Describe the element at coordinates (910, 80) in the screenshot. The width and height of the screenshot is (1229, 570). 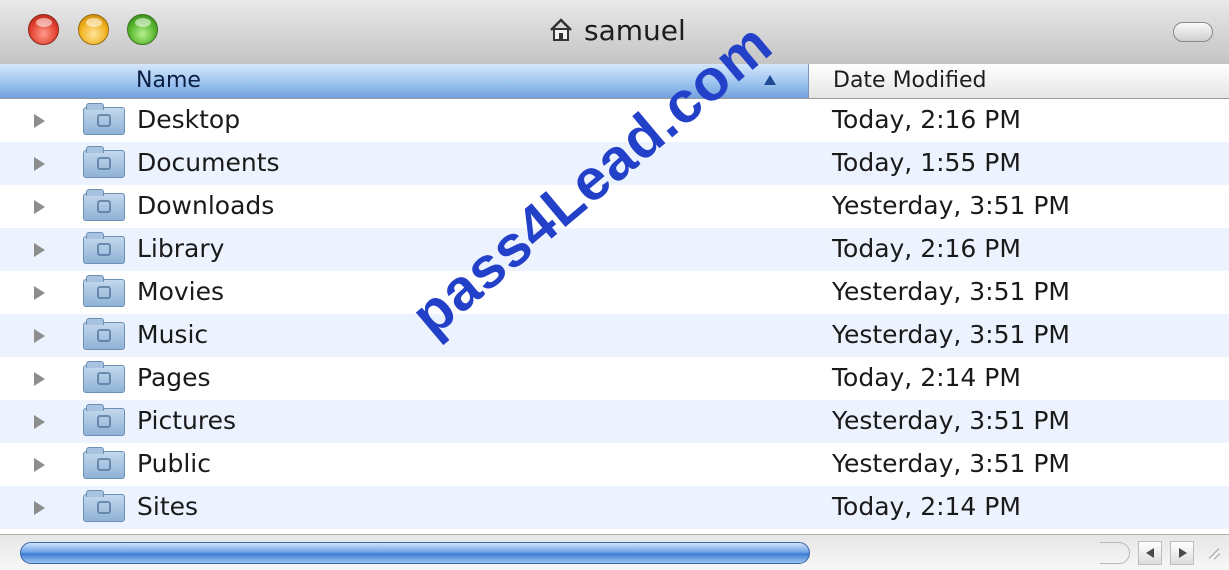
I see `column-header-date-label: Date Modified` at that location.